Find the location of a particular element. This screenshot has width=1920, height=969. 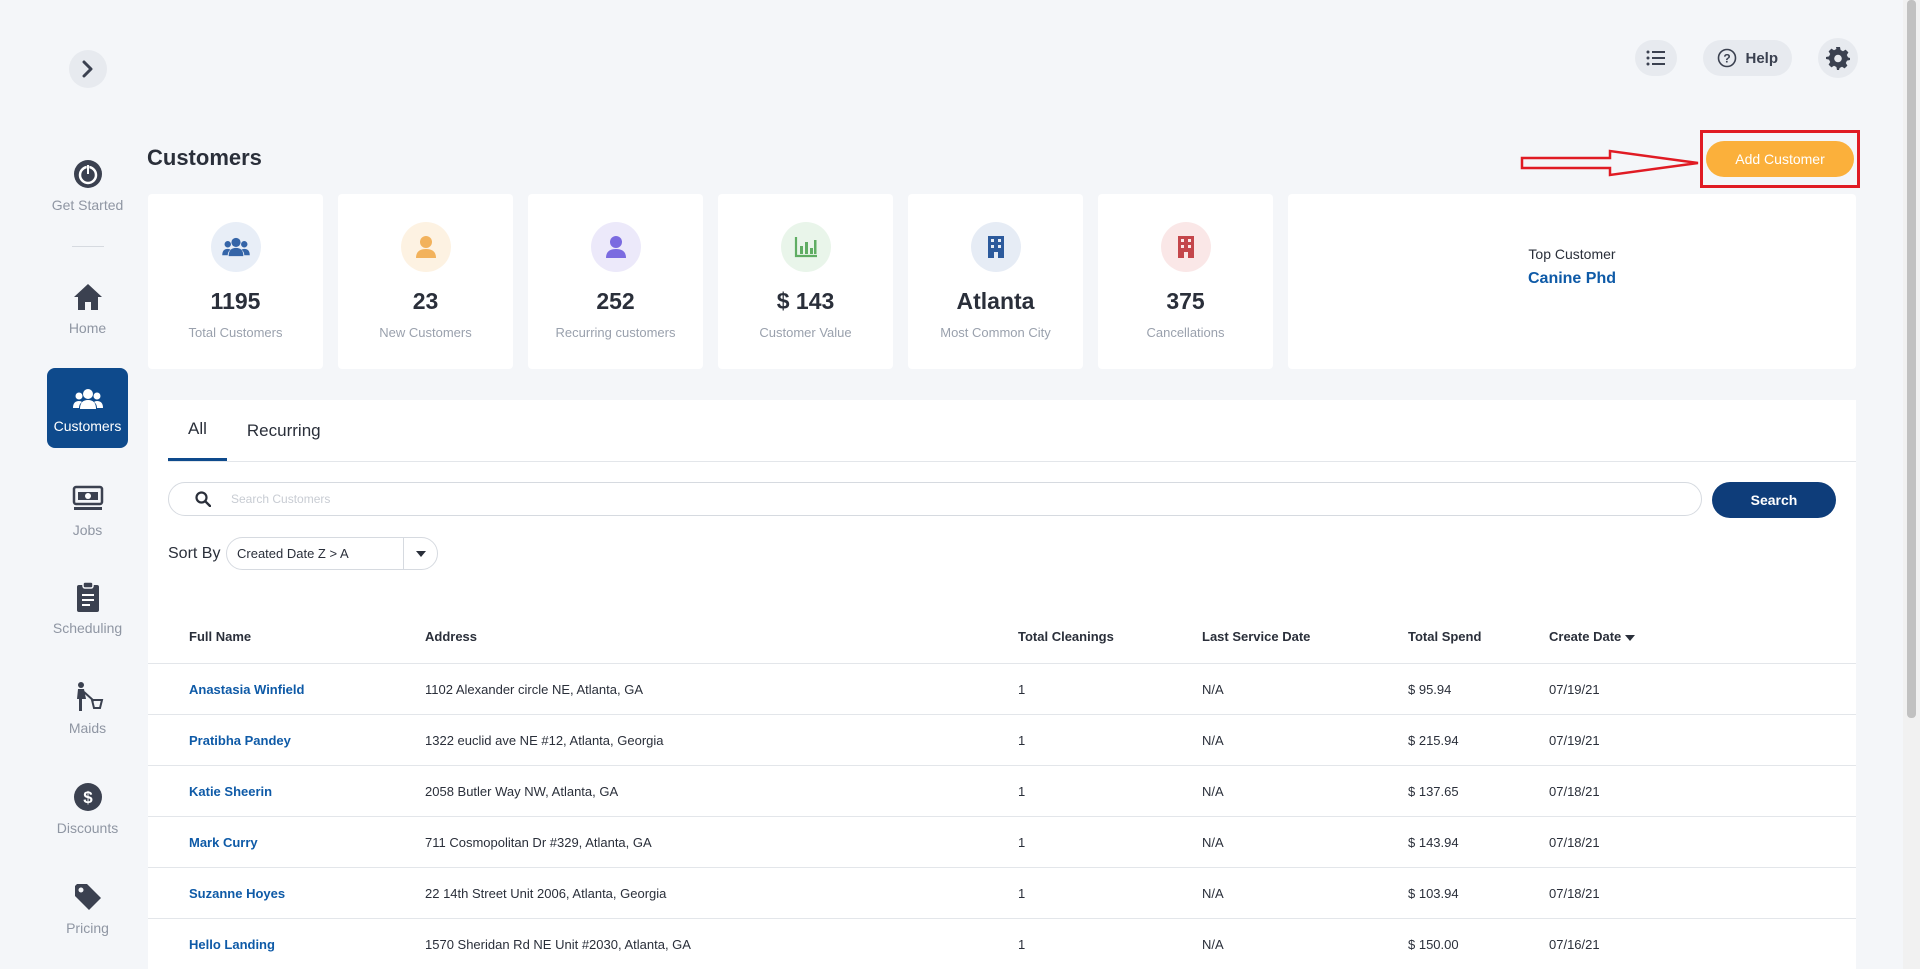

highlight-frame: Add Customer is located at coordinates (1780, 159).